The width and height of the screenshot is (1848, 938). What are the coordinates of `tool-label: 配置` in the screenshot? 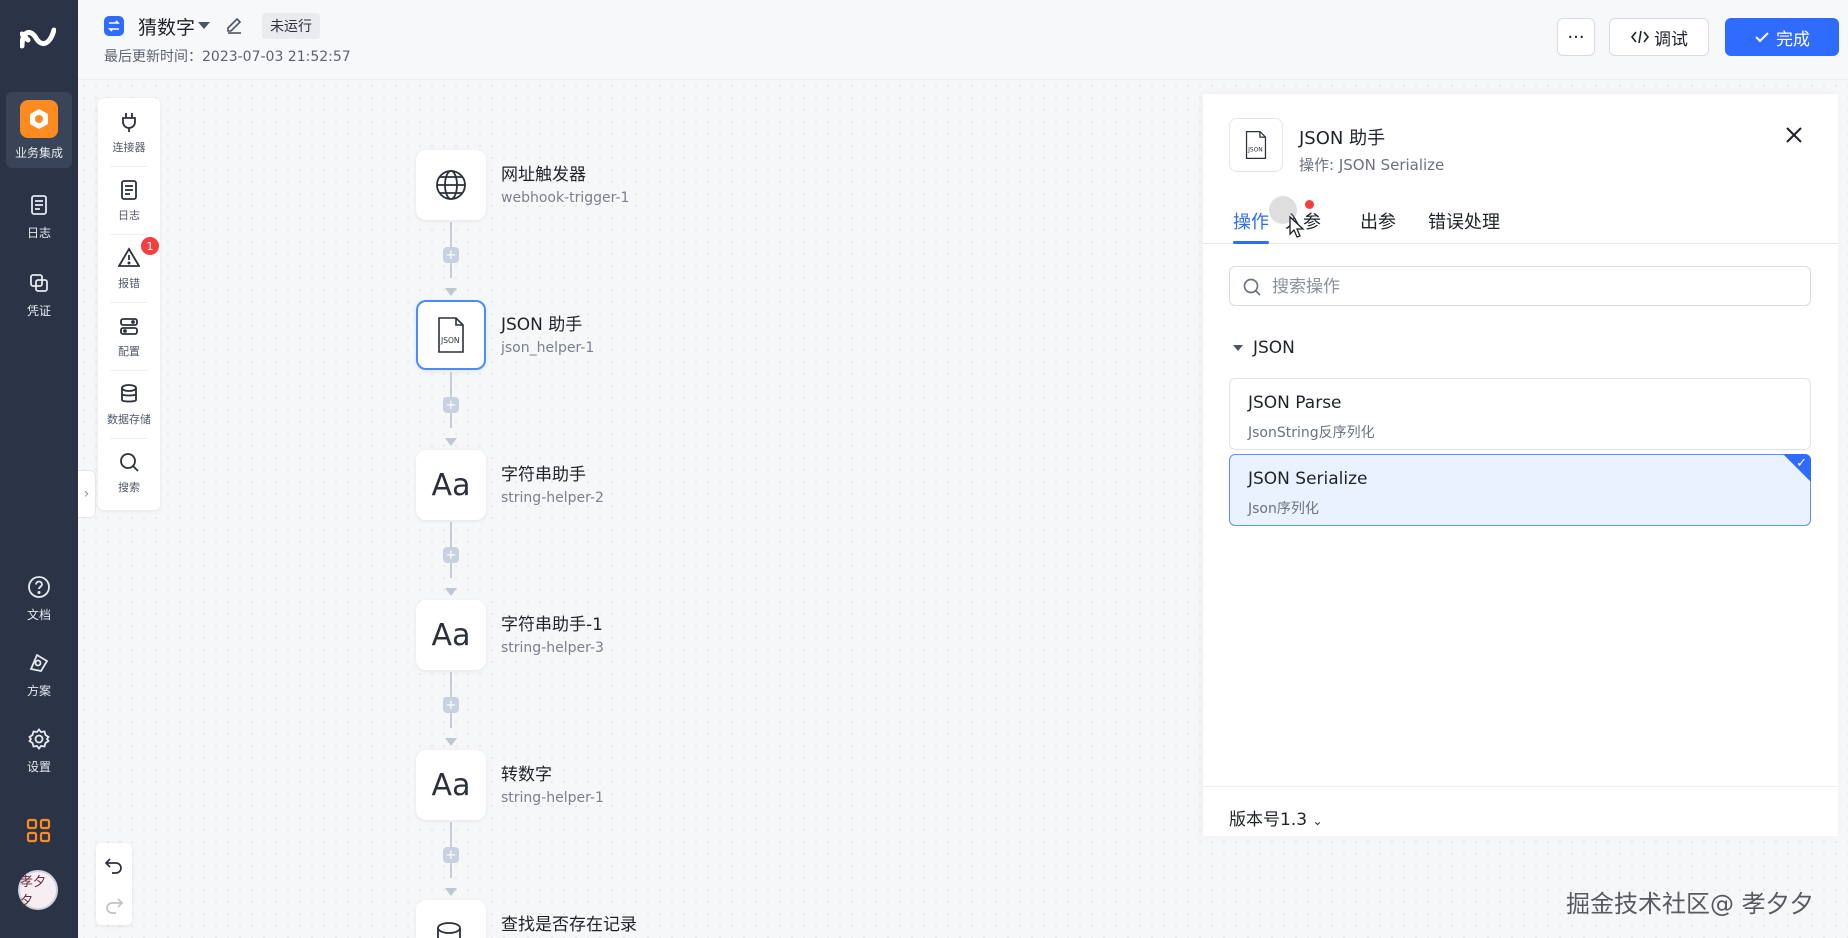 It's located at (129, 351).